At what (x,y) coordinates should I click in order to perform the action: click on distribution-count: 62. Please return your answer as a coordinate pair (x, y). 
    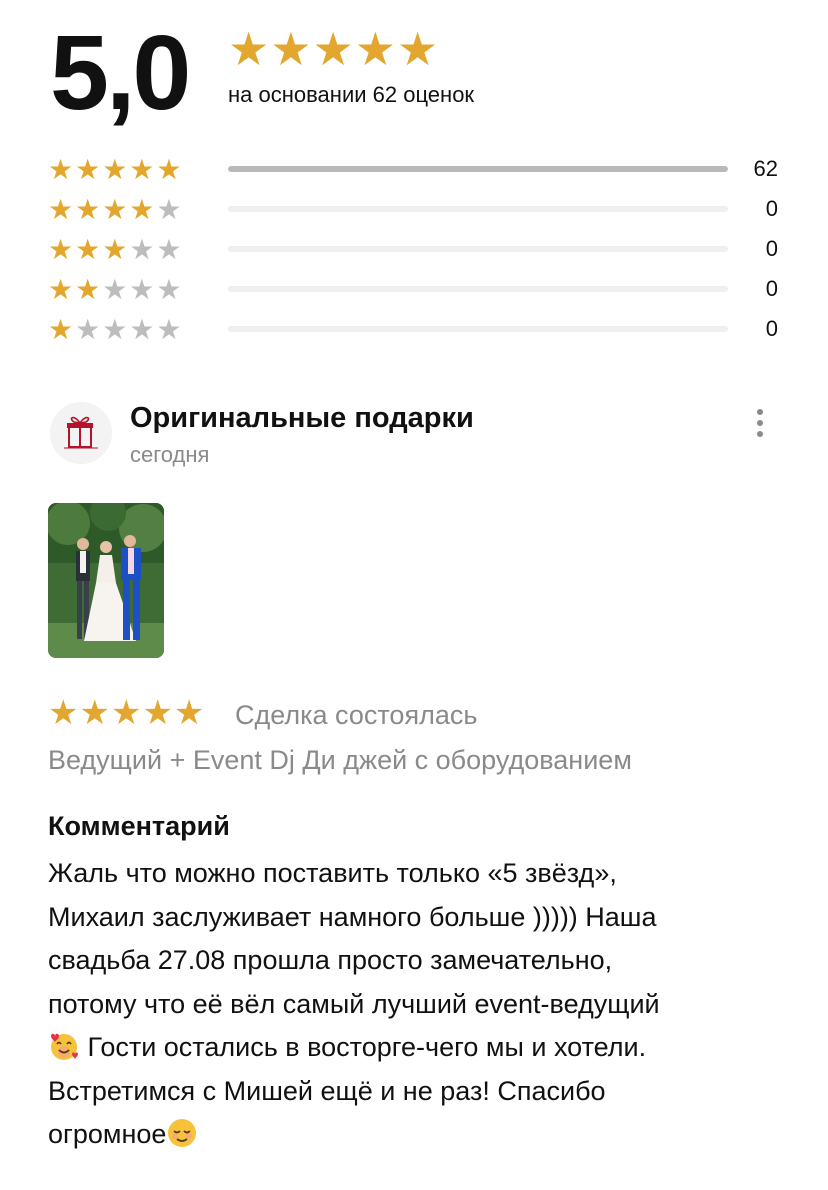
    Looking at the image, I should click on (765, 168).